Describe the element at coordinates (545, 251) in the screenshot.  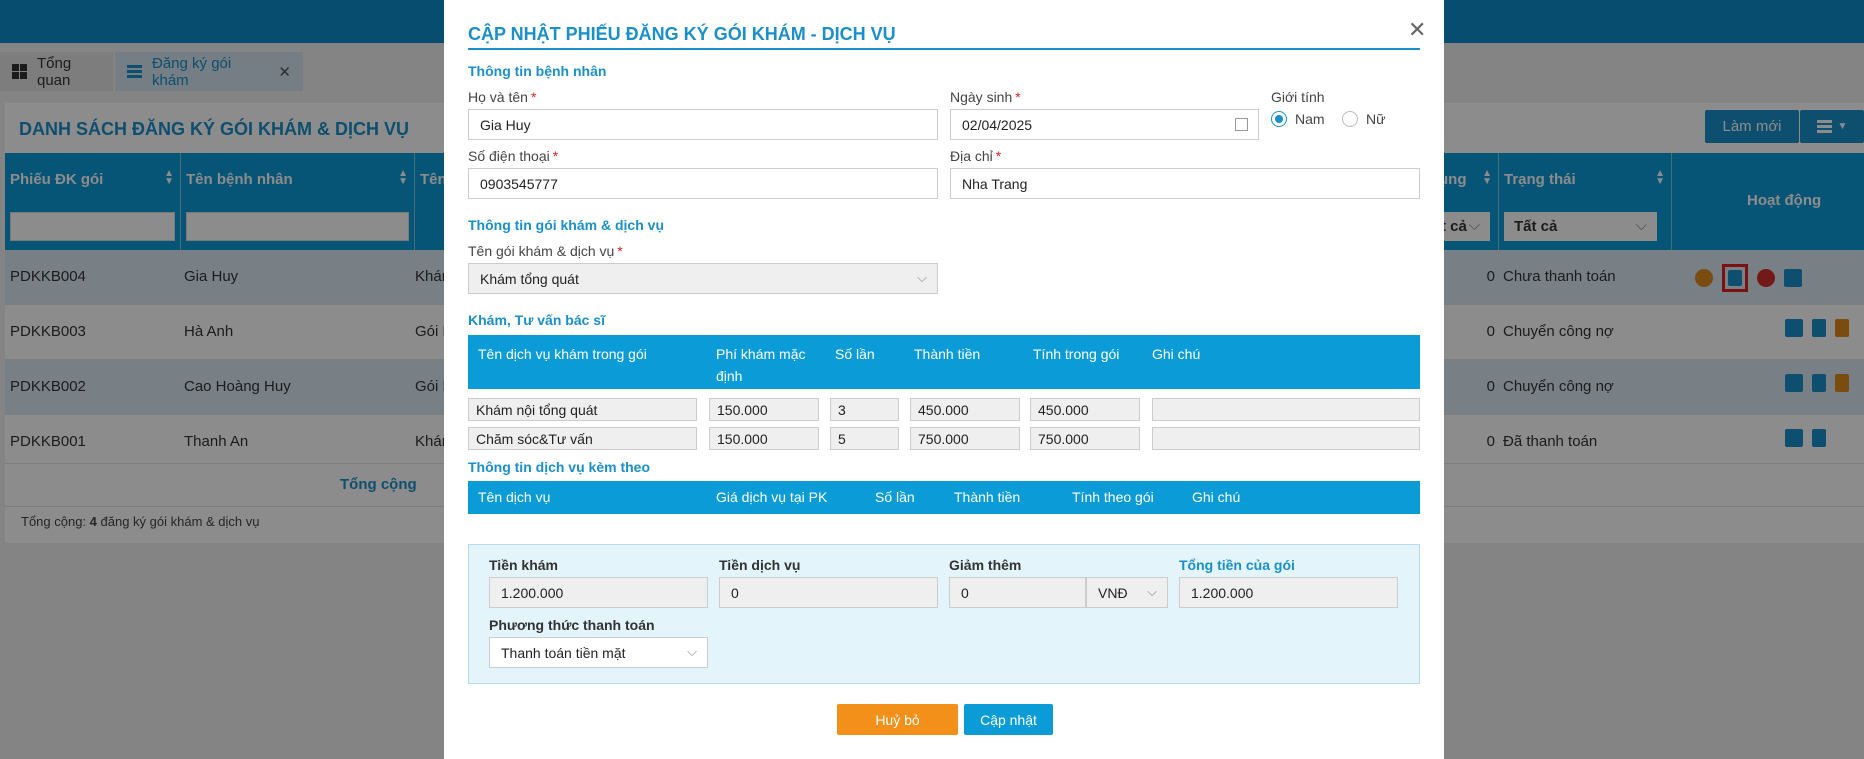
I see `package-label: Tên gói khám & dịch vụ *` at that location.